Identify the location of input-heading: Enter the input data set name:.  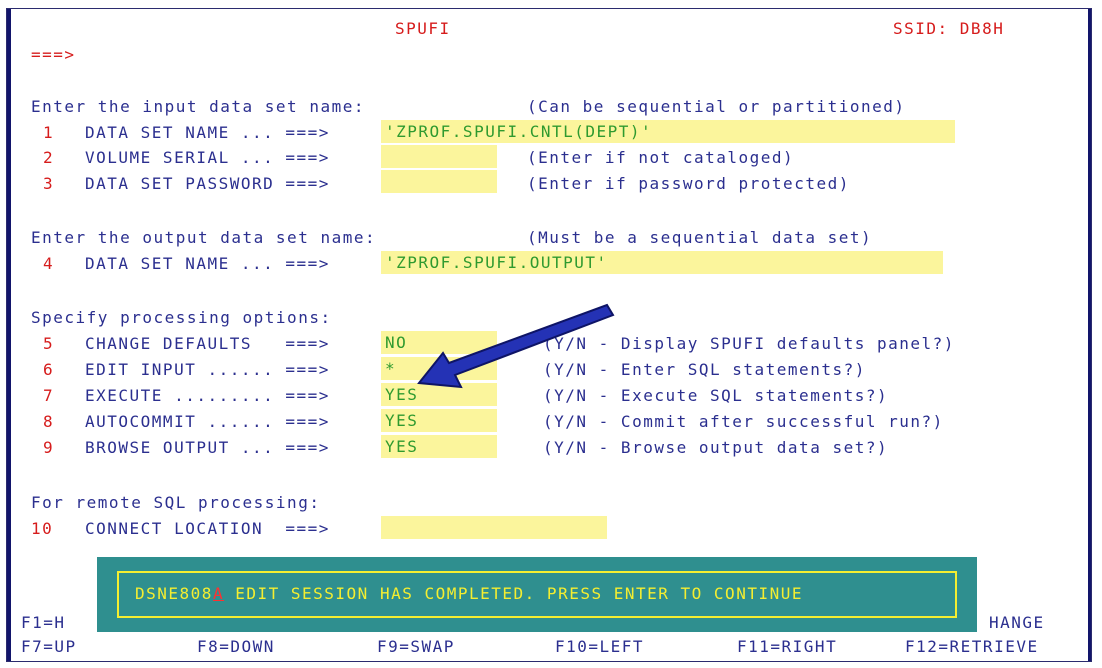
(198, 106).